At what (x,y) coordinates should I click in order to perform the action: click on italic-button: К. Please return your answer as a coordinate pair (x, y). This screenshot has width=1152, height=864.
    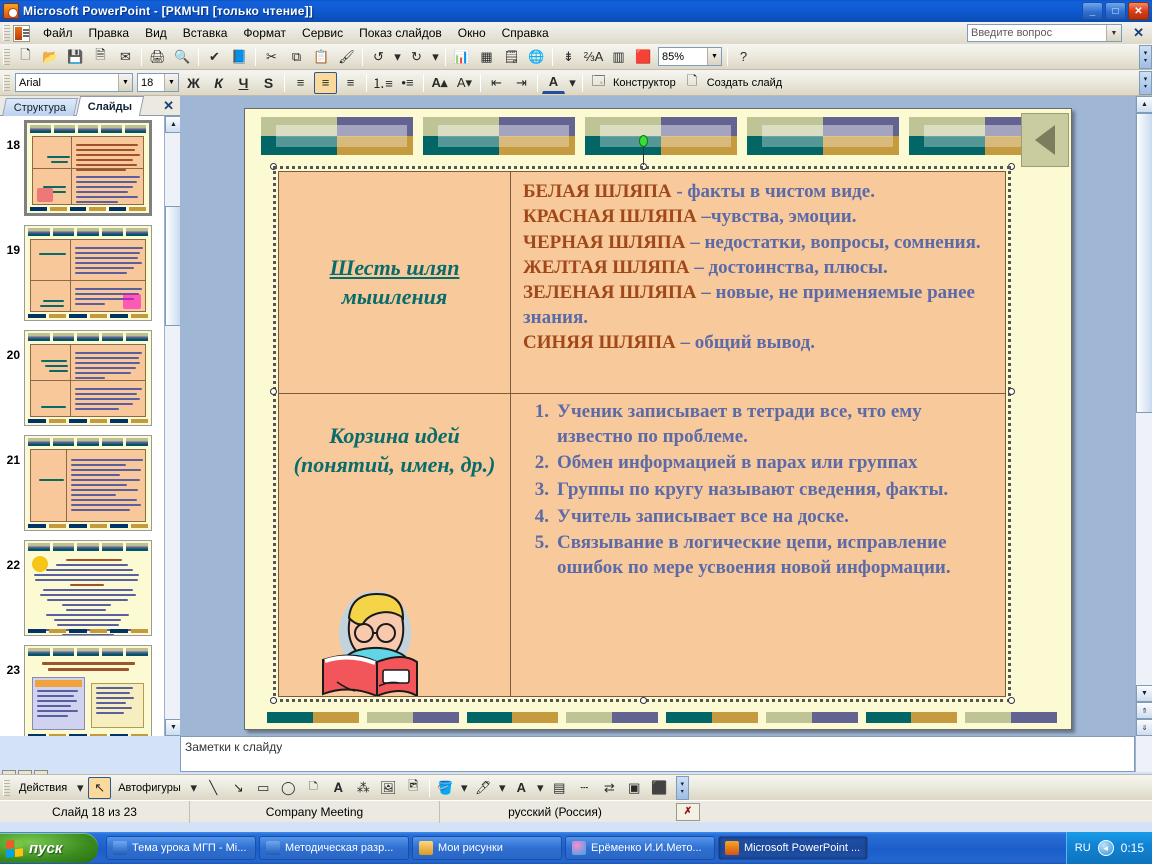
    Looking at the image, I should click on (218, 83).